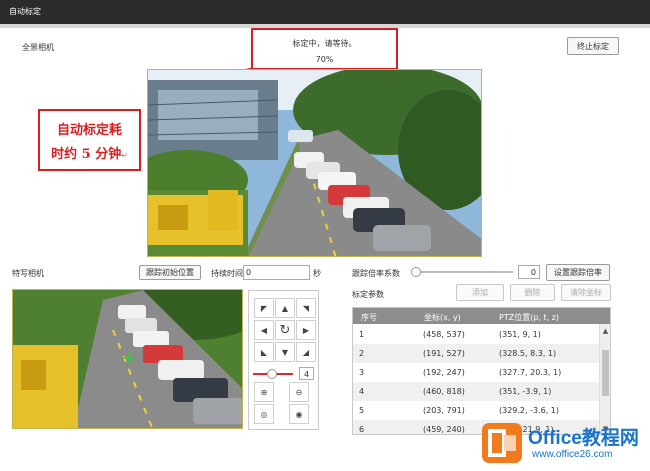 Image resolution: width=650 pixels, height=471 pixels. What do you see at coordinates (276, 272) in the screenshot?
I see `duration-input: 0` at bounding box center [276, 272].